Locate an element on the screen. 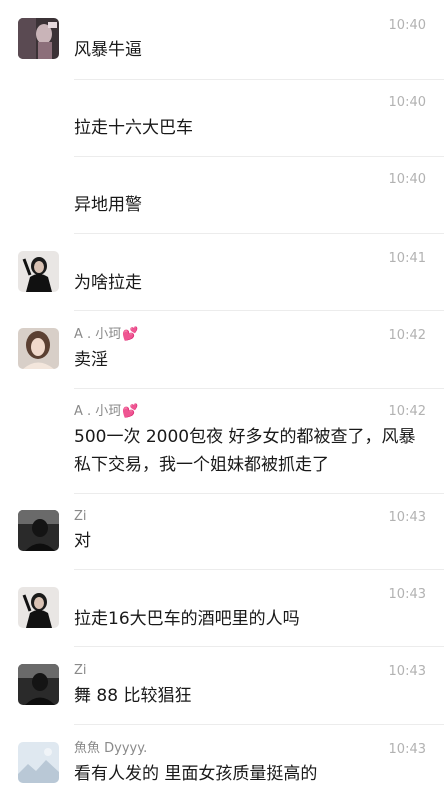  message-text: 异地用警 is located at coordinates (108, 205).